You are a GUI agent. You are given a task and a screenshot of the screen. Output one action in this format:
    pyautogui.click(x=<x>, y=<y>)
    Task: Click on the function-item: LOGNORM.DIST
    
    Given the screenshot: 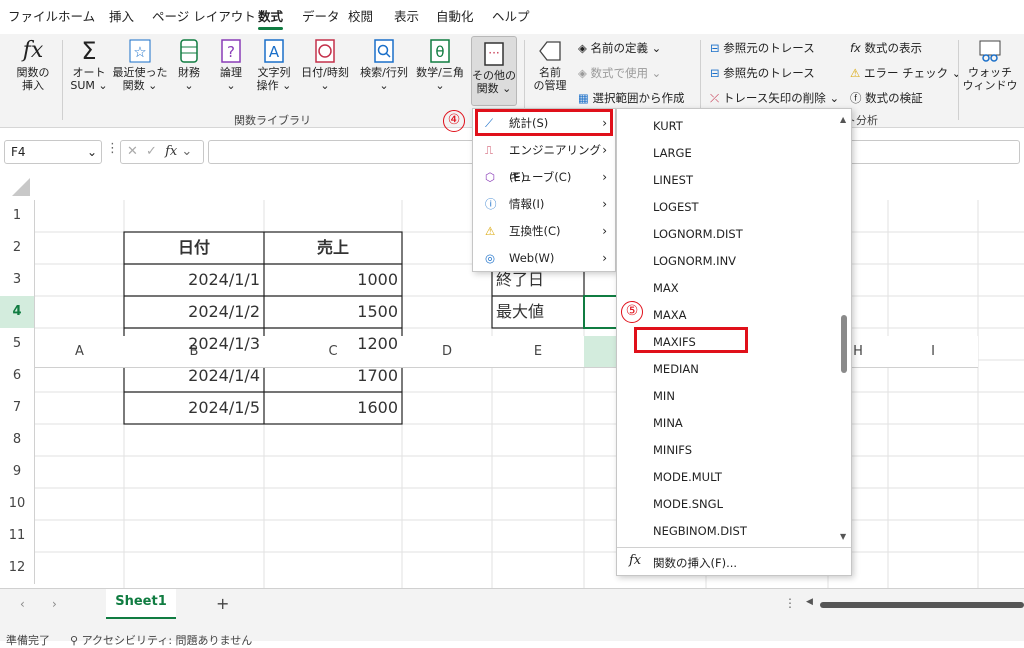 What is the action you would take?
    pyautogui.click(x=698, y=234)
    